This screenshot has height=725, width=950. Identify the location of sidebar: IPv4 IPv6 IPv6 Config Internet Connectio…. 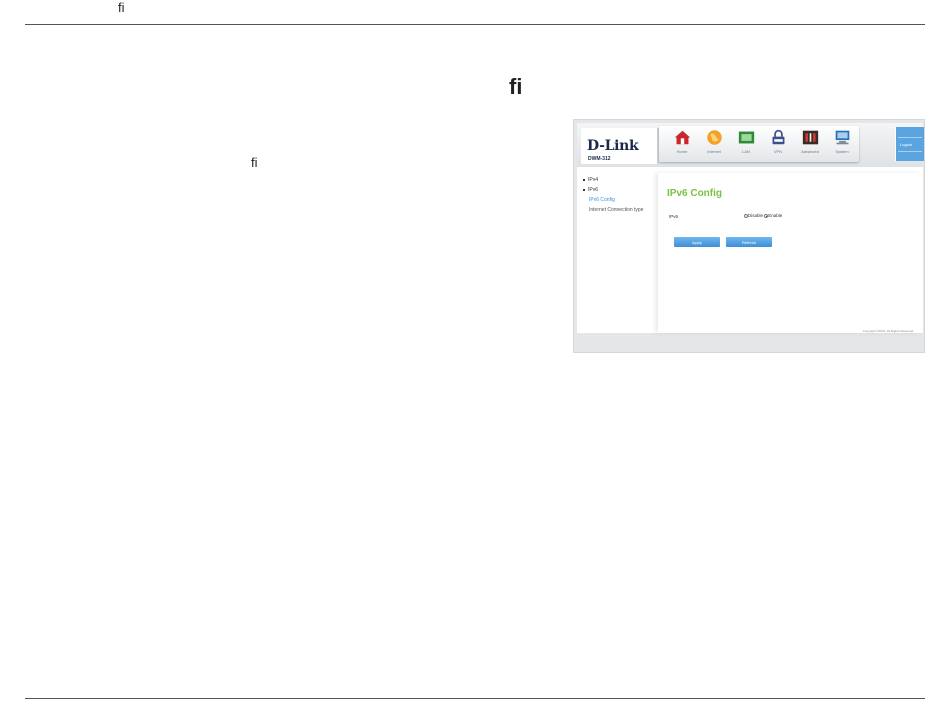
(622, 195).